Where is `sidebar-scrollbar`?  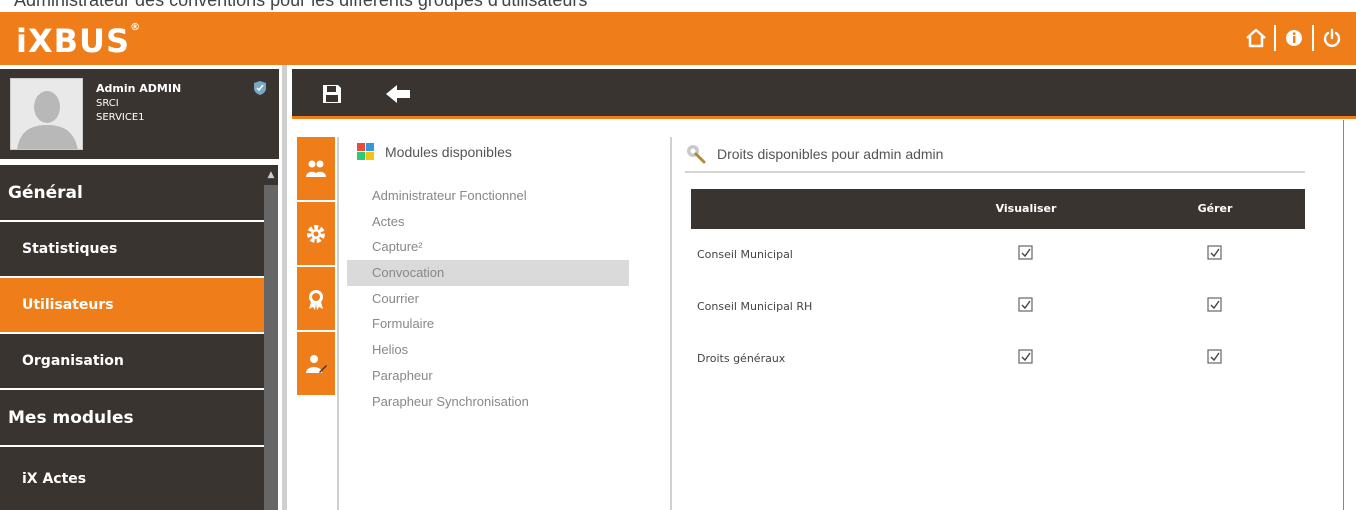 sidebar-scrollbar is located at coordinates (271, 337).